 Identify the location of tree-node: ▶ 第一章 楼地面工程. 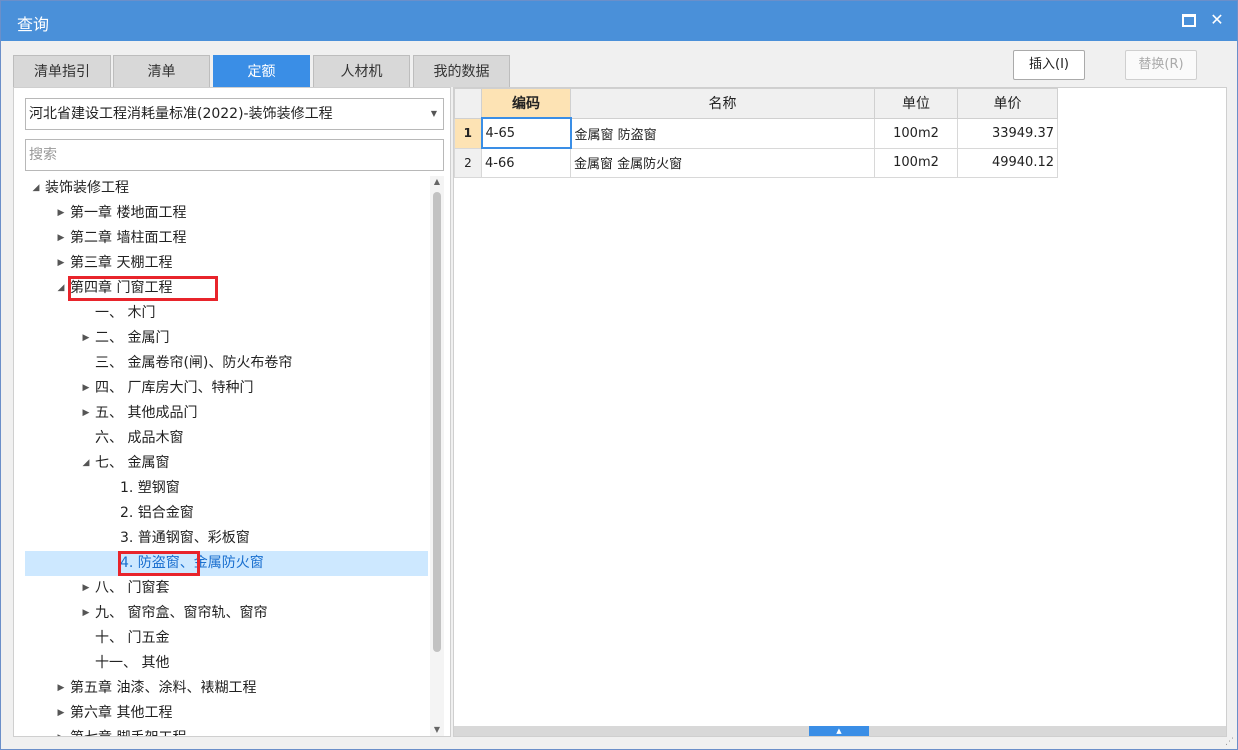
(226, 213).